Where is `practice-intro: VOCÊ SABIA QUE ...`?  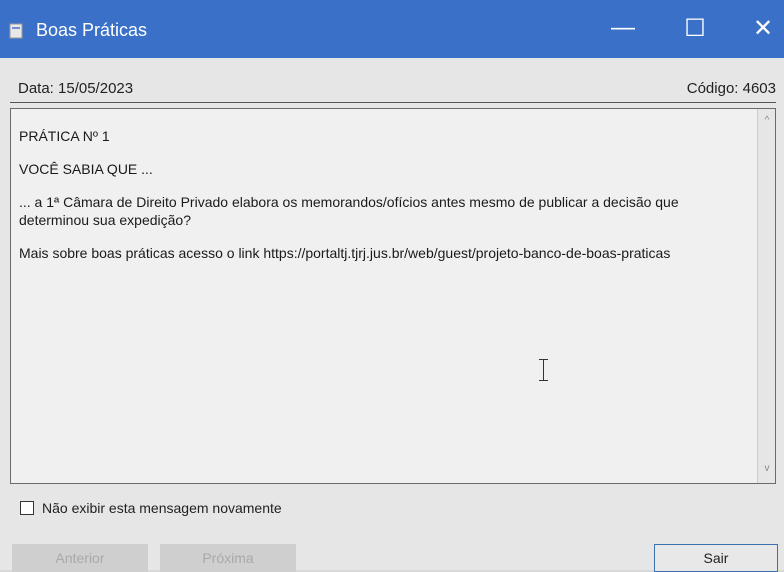 practice-intro: VOCÊ SABIA QUE ... is located at coordinates (86, 169).